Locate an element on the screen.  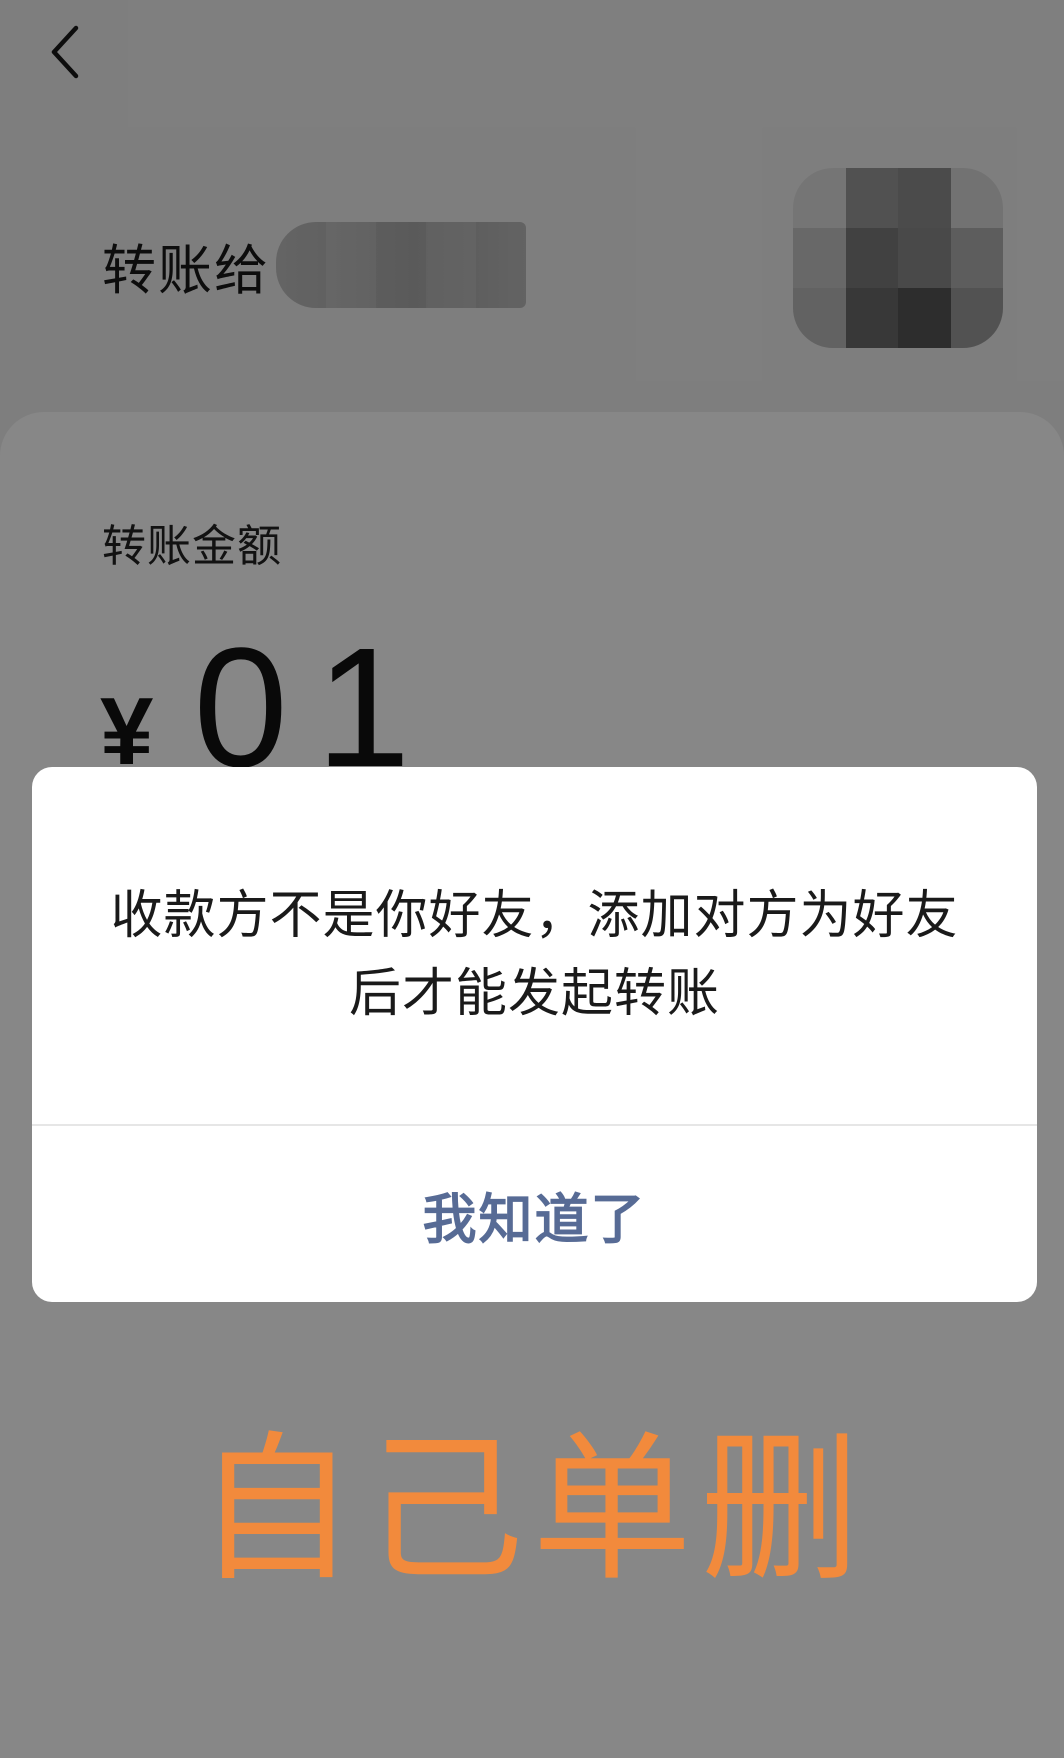
got-it-button: 我知道了 is located at coordinates (534, 1214).